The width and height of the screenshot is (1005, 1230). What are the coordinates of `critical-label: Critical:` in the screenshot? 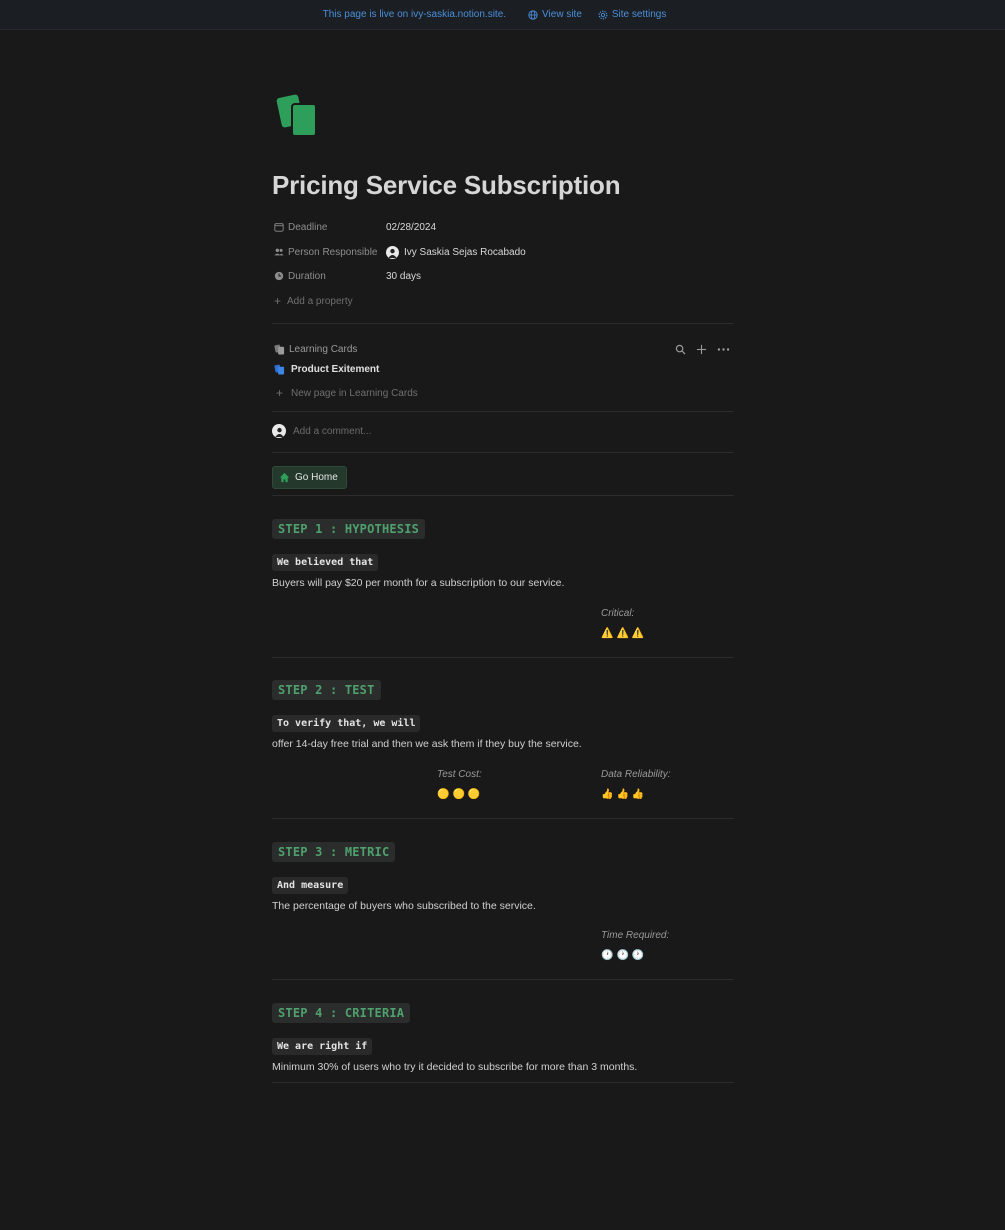 It's located at (618, 613).